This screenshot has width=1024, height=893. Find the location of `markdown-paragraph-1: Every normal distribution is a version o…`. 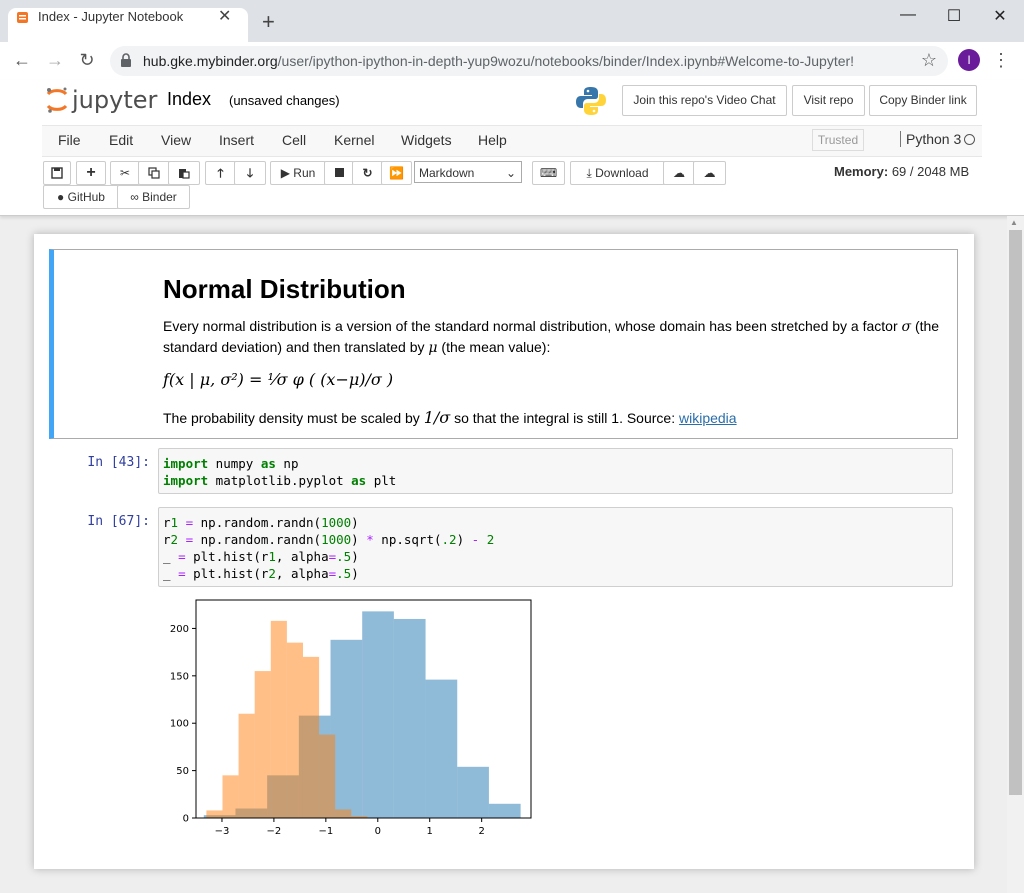

markdown-paragraph-1: Every normal distribution is a version o… is located at coordinates (558, 337).